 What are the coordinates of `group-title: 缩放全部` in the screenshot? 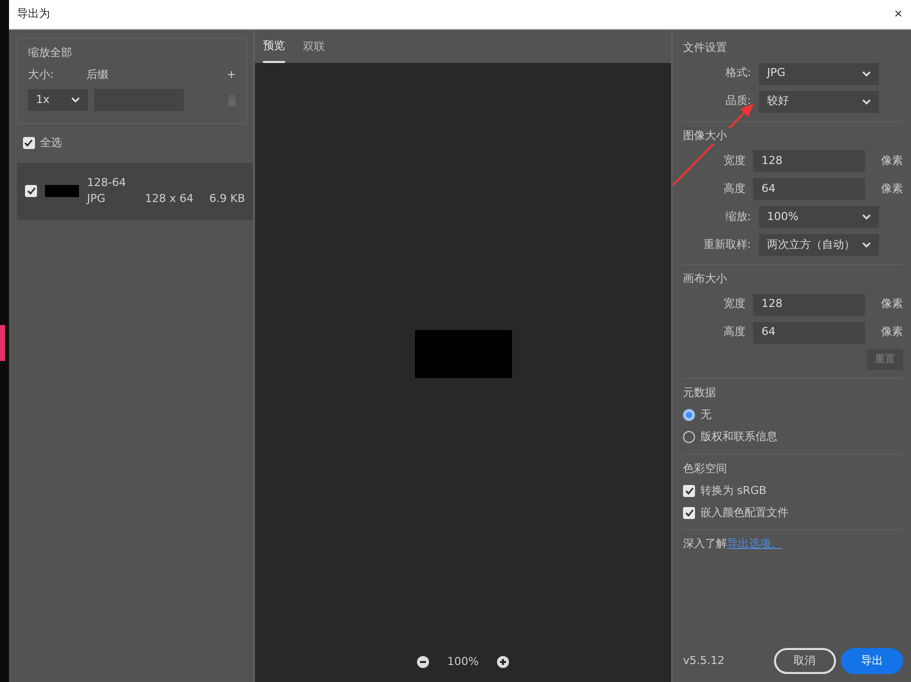 It's located at (50, 53).